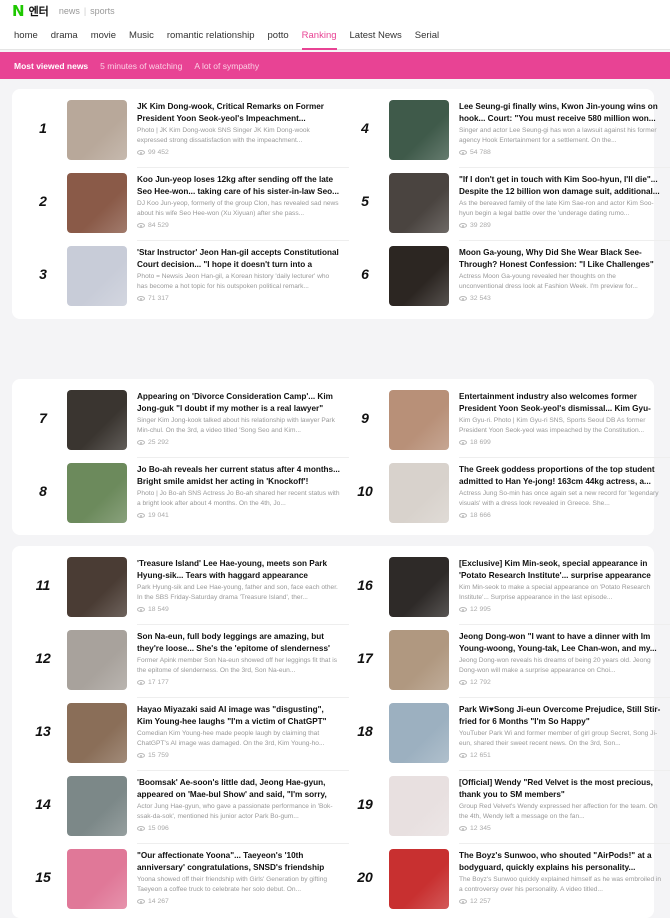 The image size is (670, 918). Describe the element at coordinates (365, 731) in the screenshot. I see `rank-number: 18` at that location.